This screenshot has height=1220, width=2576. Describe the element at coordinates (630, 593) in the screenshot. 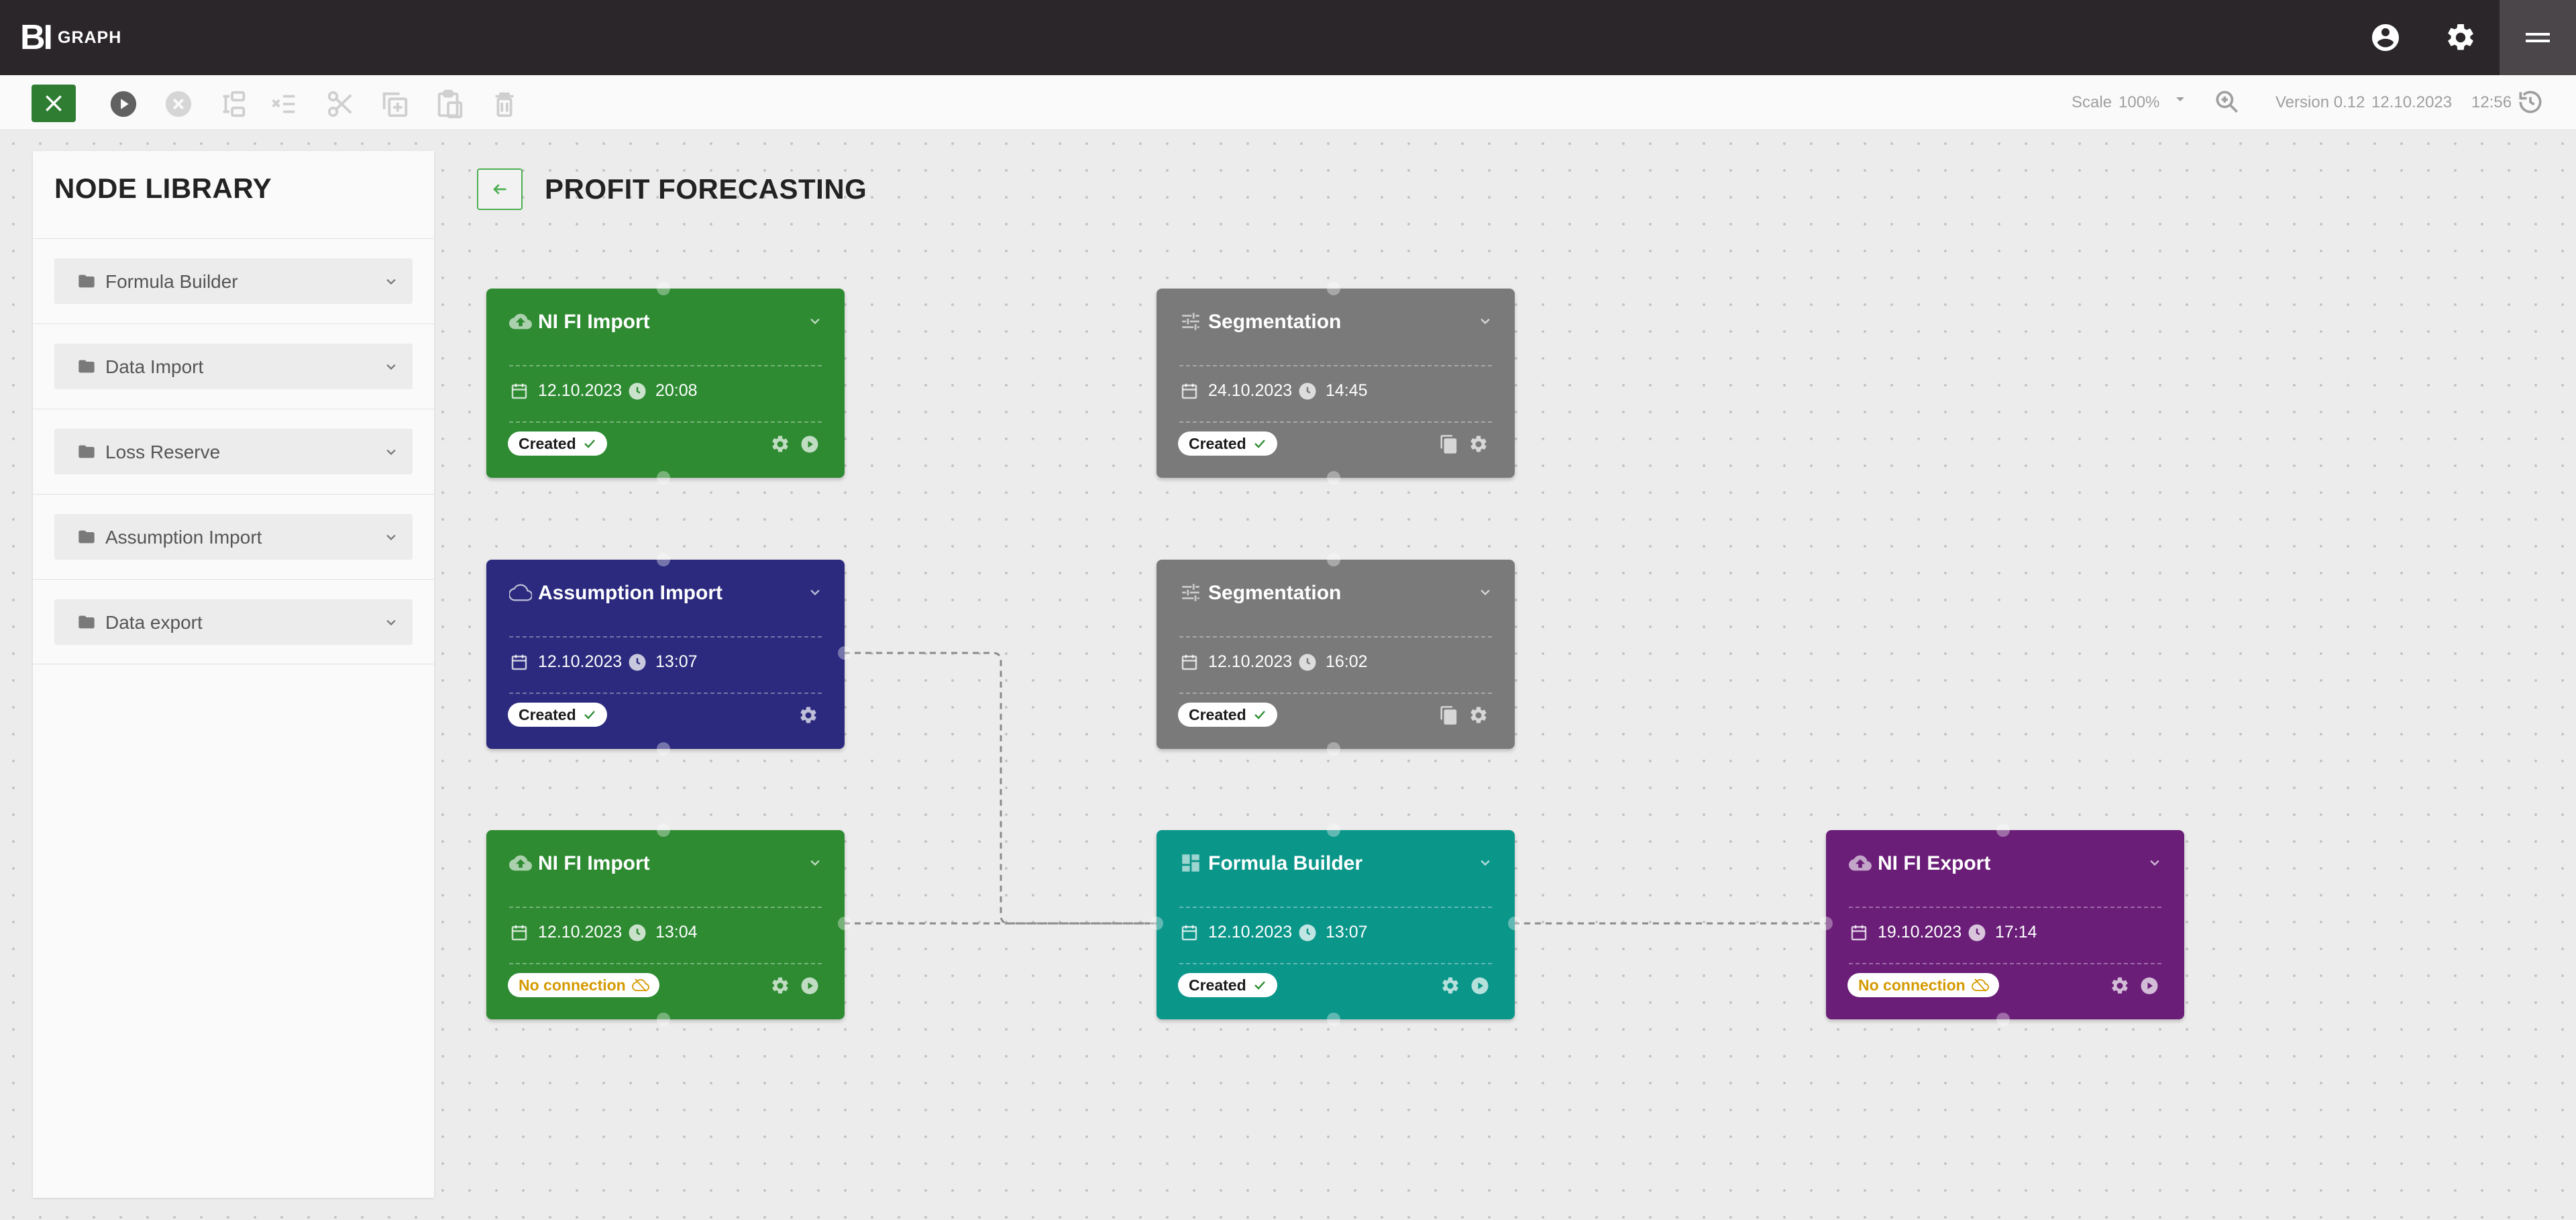

I see `node-title: Assumption Import` at that location.